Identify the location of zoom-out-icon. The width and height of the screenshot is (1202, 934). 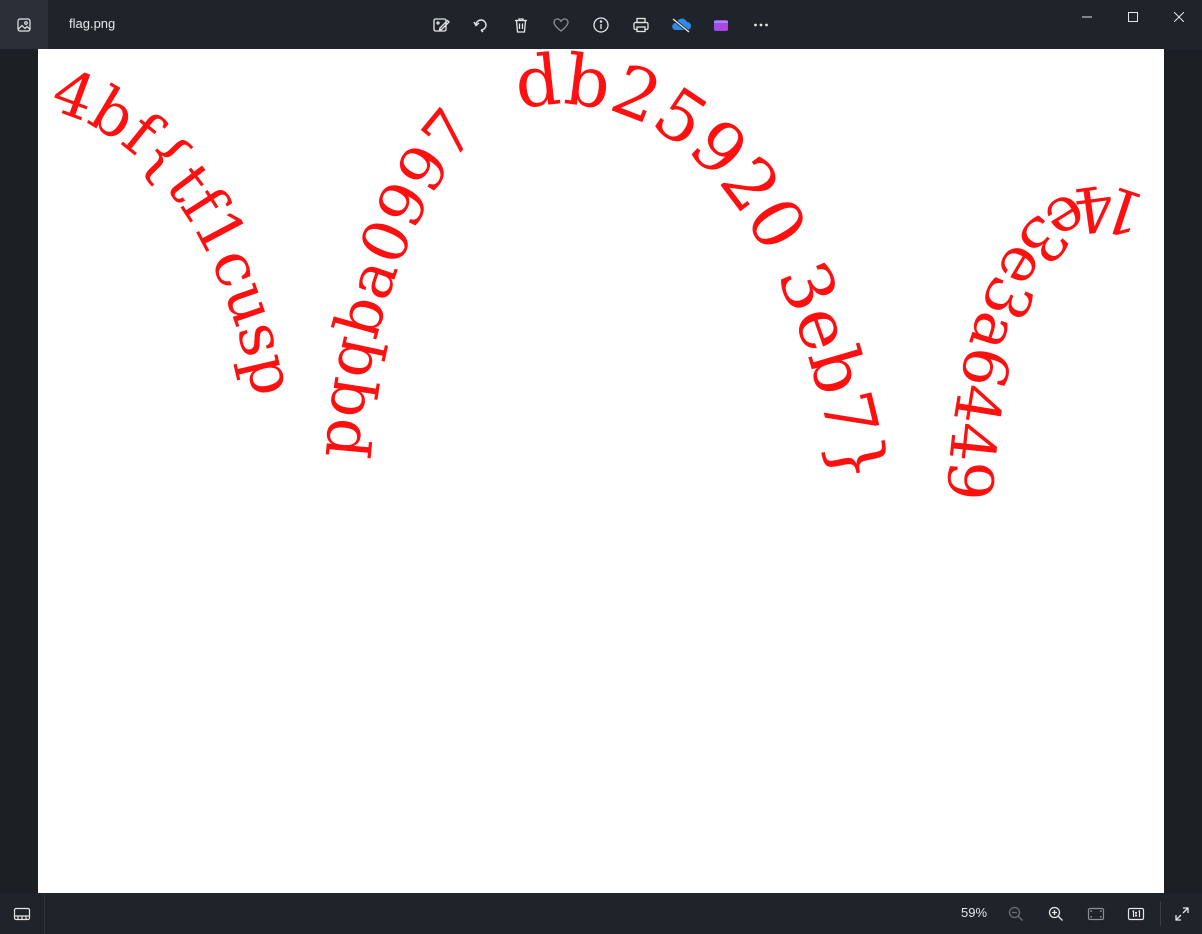
(1015, 913).